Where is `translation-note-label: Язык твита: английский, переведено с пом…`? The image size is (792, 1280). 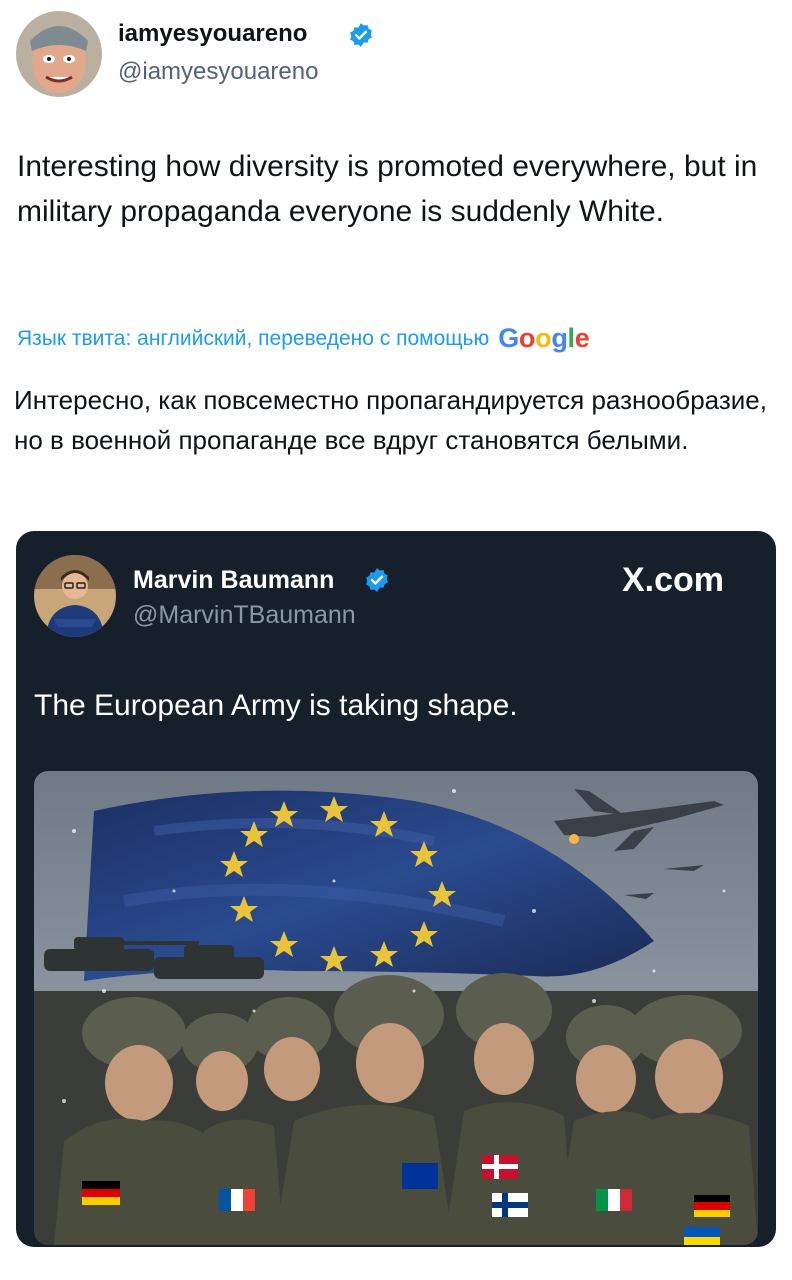
translation-note-label: Язык твита: английский, переведено с пом… is located at coordinates (253, 338).